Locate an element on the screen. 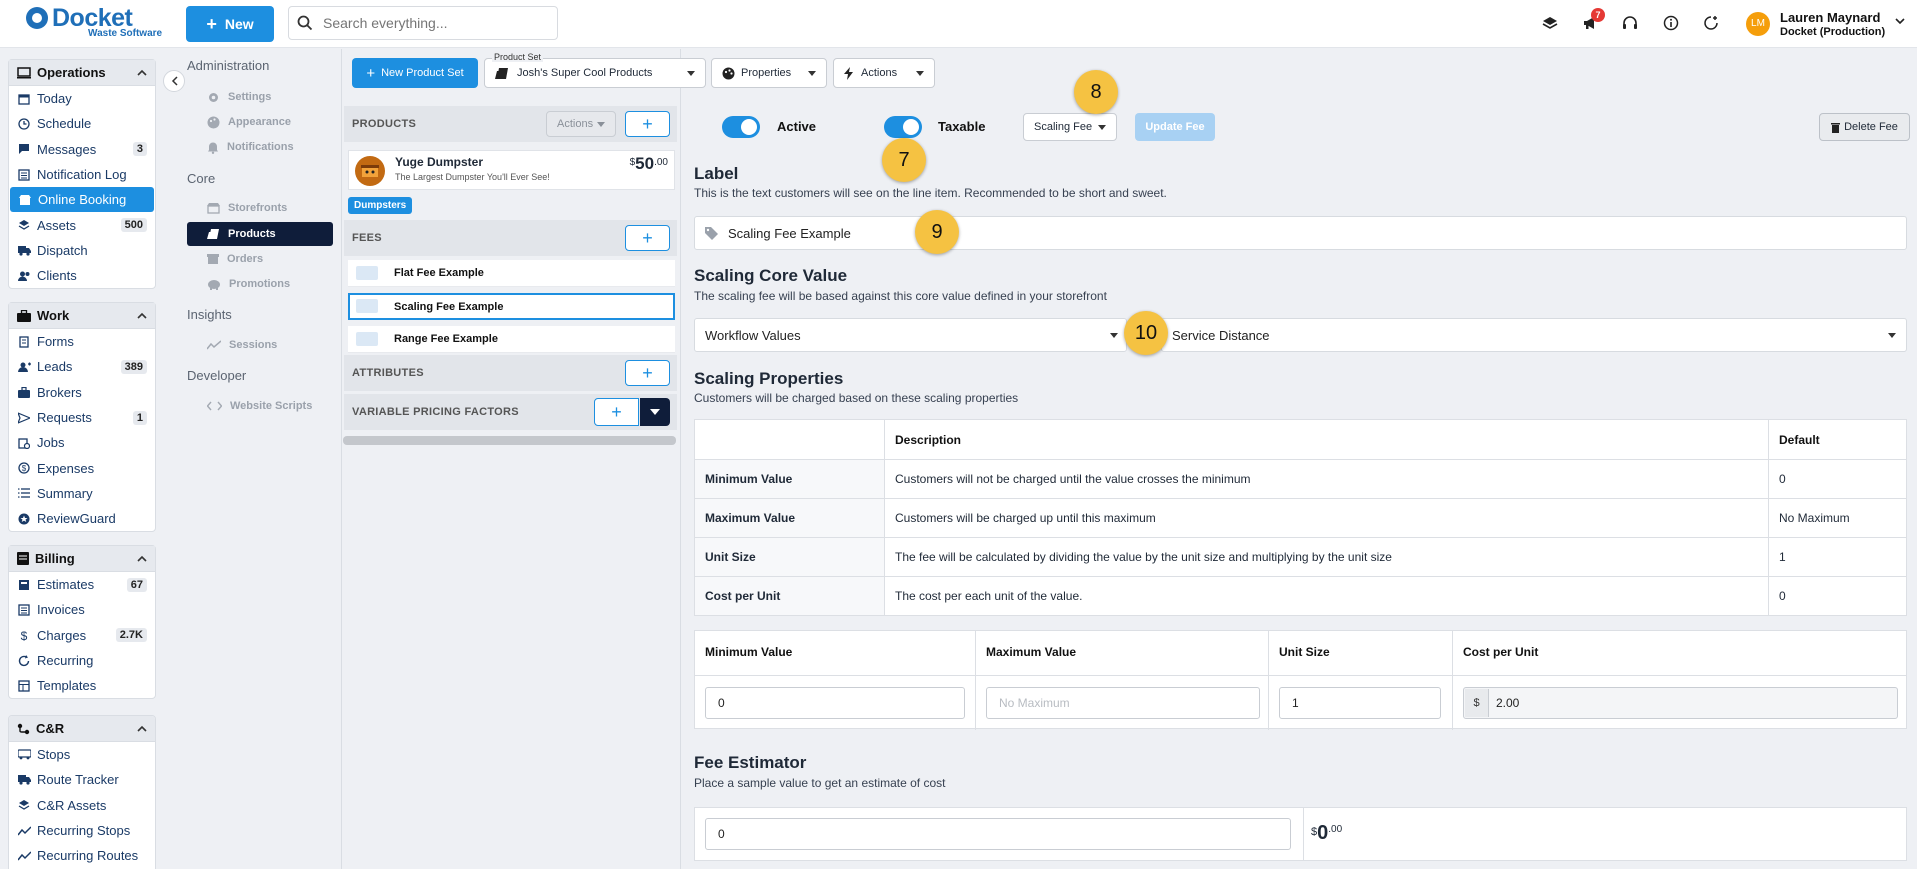 This screenshot has height=869, width=1917. horizontal-scrollbar is located at coordinates (509, 440).